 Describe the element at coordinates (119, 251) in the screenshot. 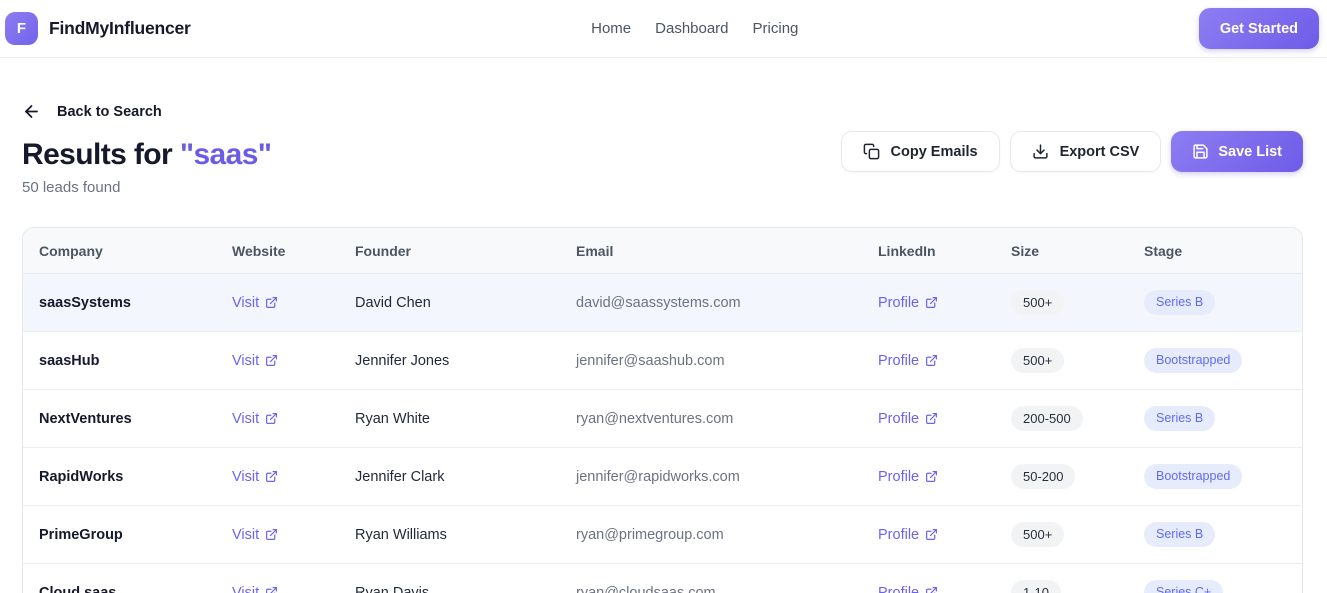

I see `column-header-company: Company` at that location.